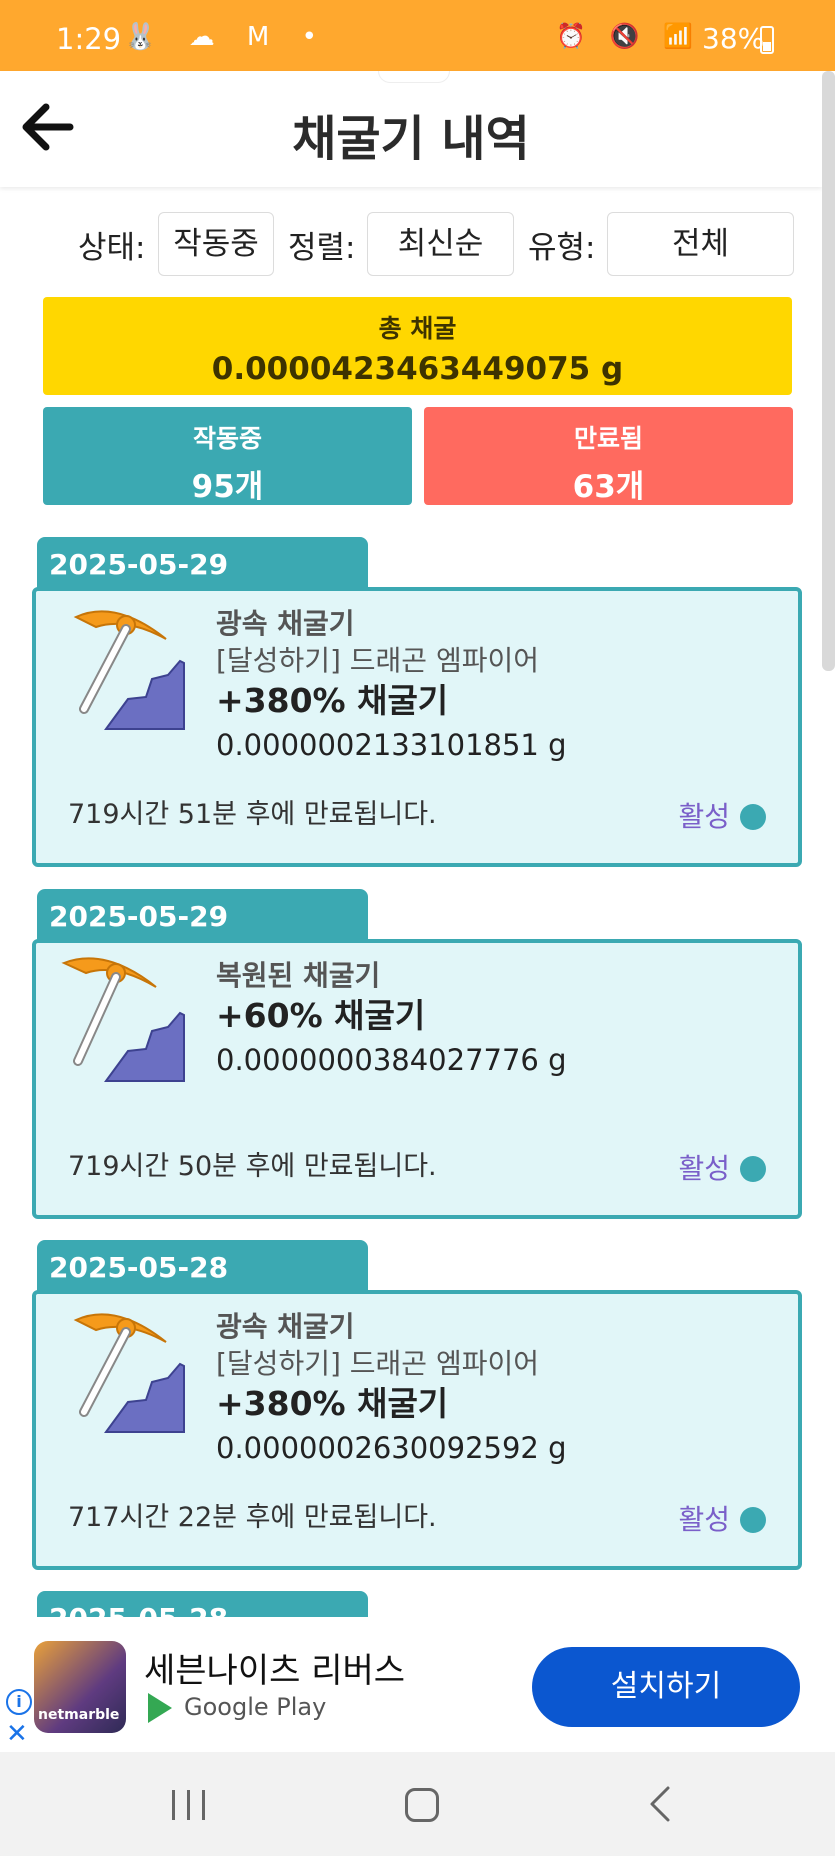 Image resolution: width=835 pixels, height=1856 pixels. Describe the element at coordinates (112, 248) in the screenshot. I see `status-filter-label: 상태:` at that location.